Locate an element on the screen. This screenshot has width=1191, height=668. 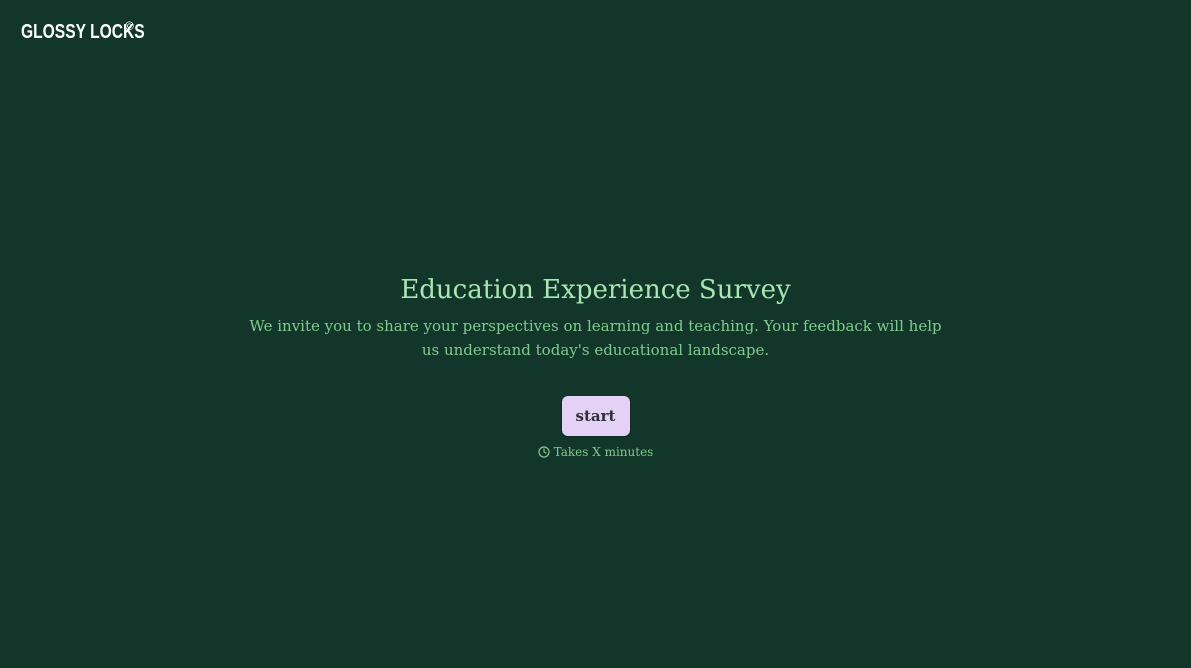
brand-logo: GLOSSY LOCKS © is located at coordinates (100, 31).